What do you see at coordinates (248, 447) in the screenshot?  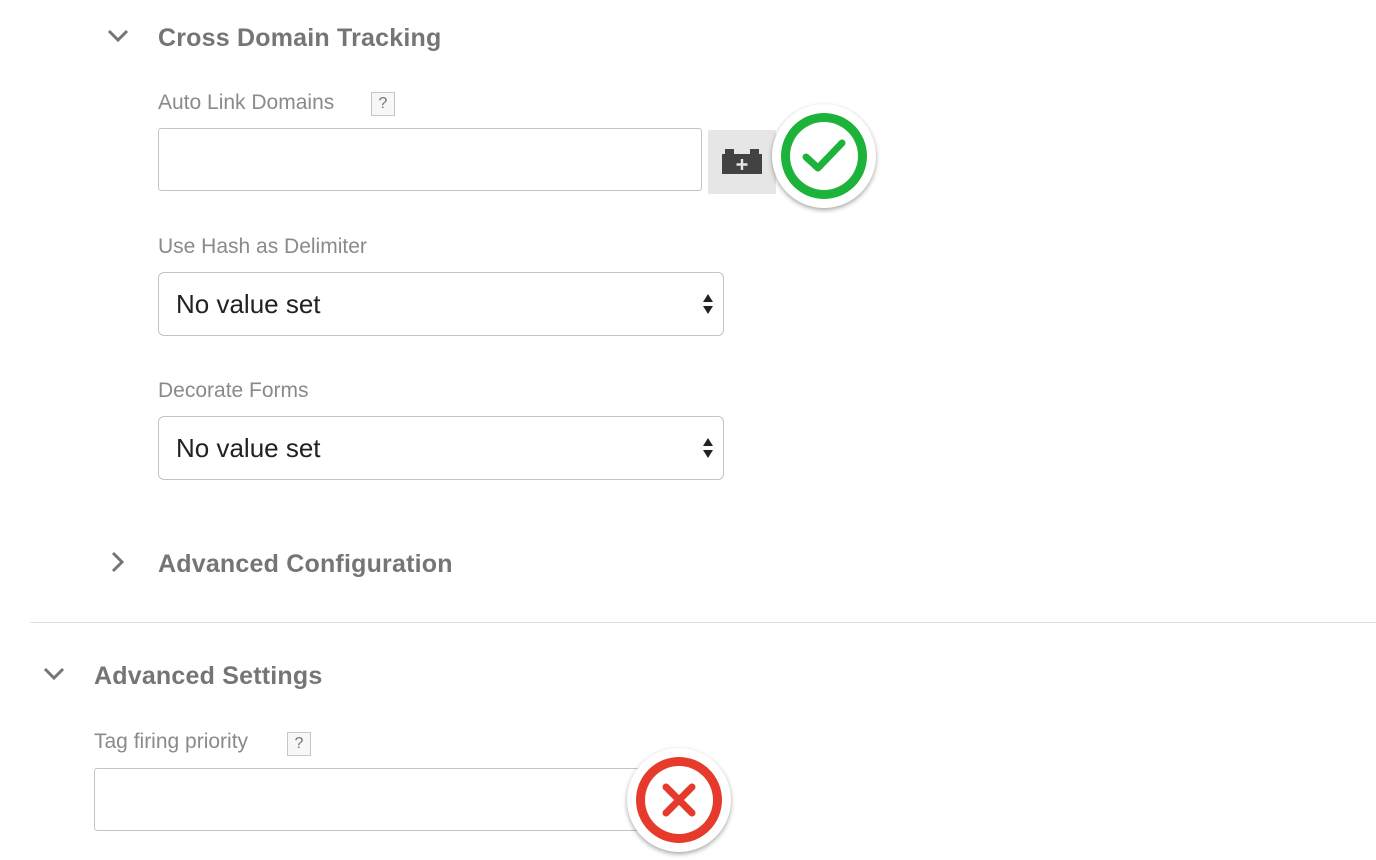 I see `decorate-forms-value: No value set` at bounding box center [248, 447].